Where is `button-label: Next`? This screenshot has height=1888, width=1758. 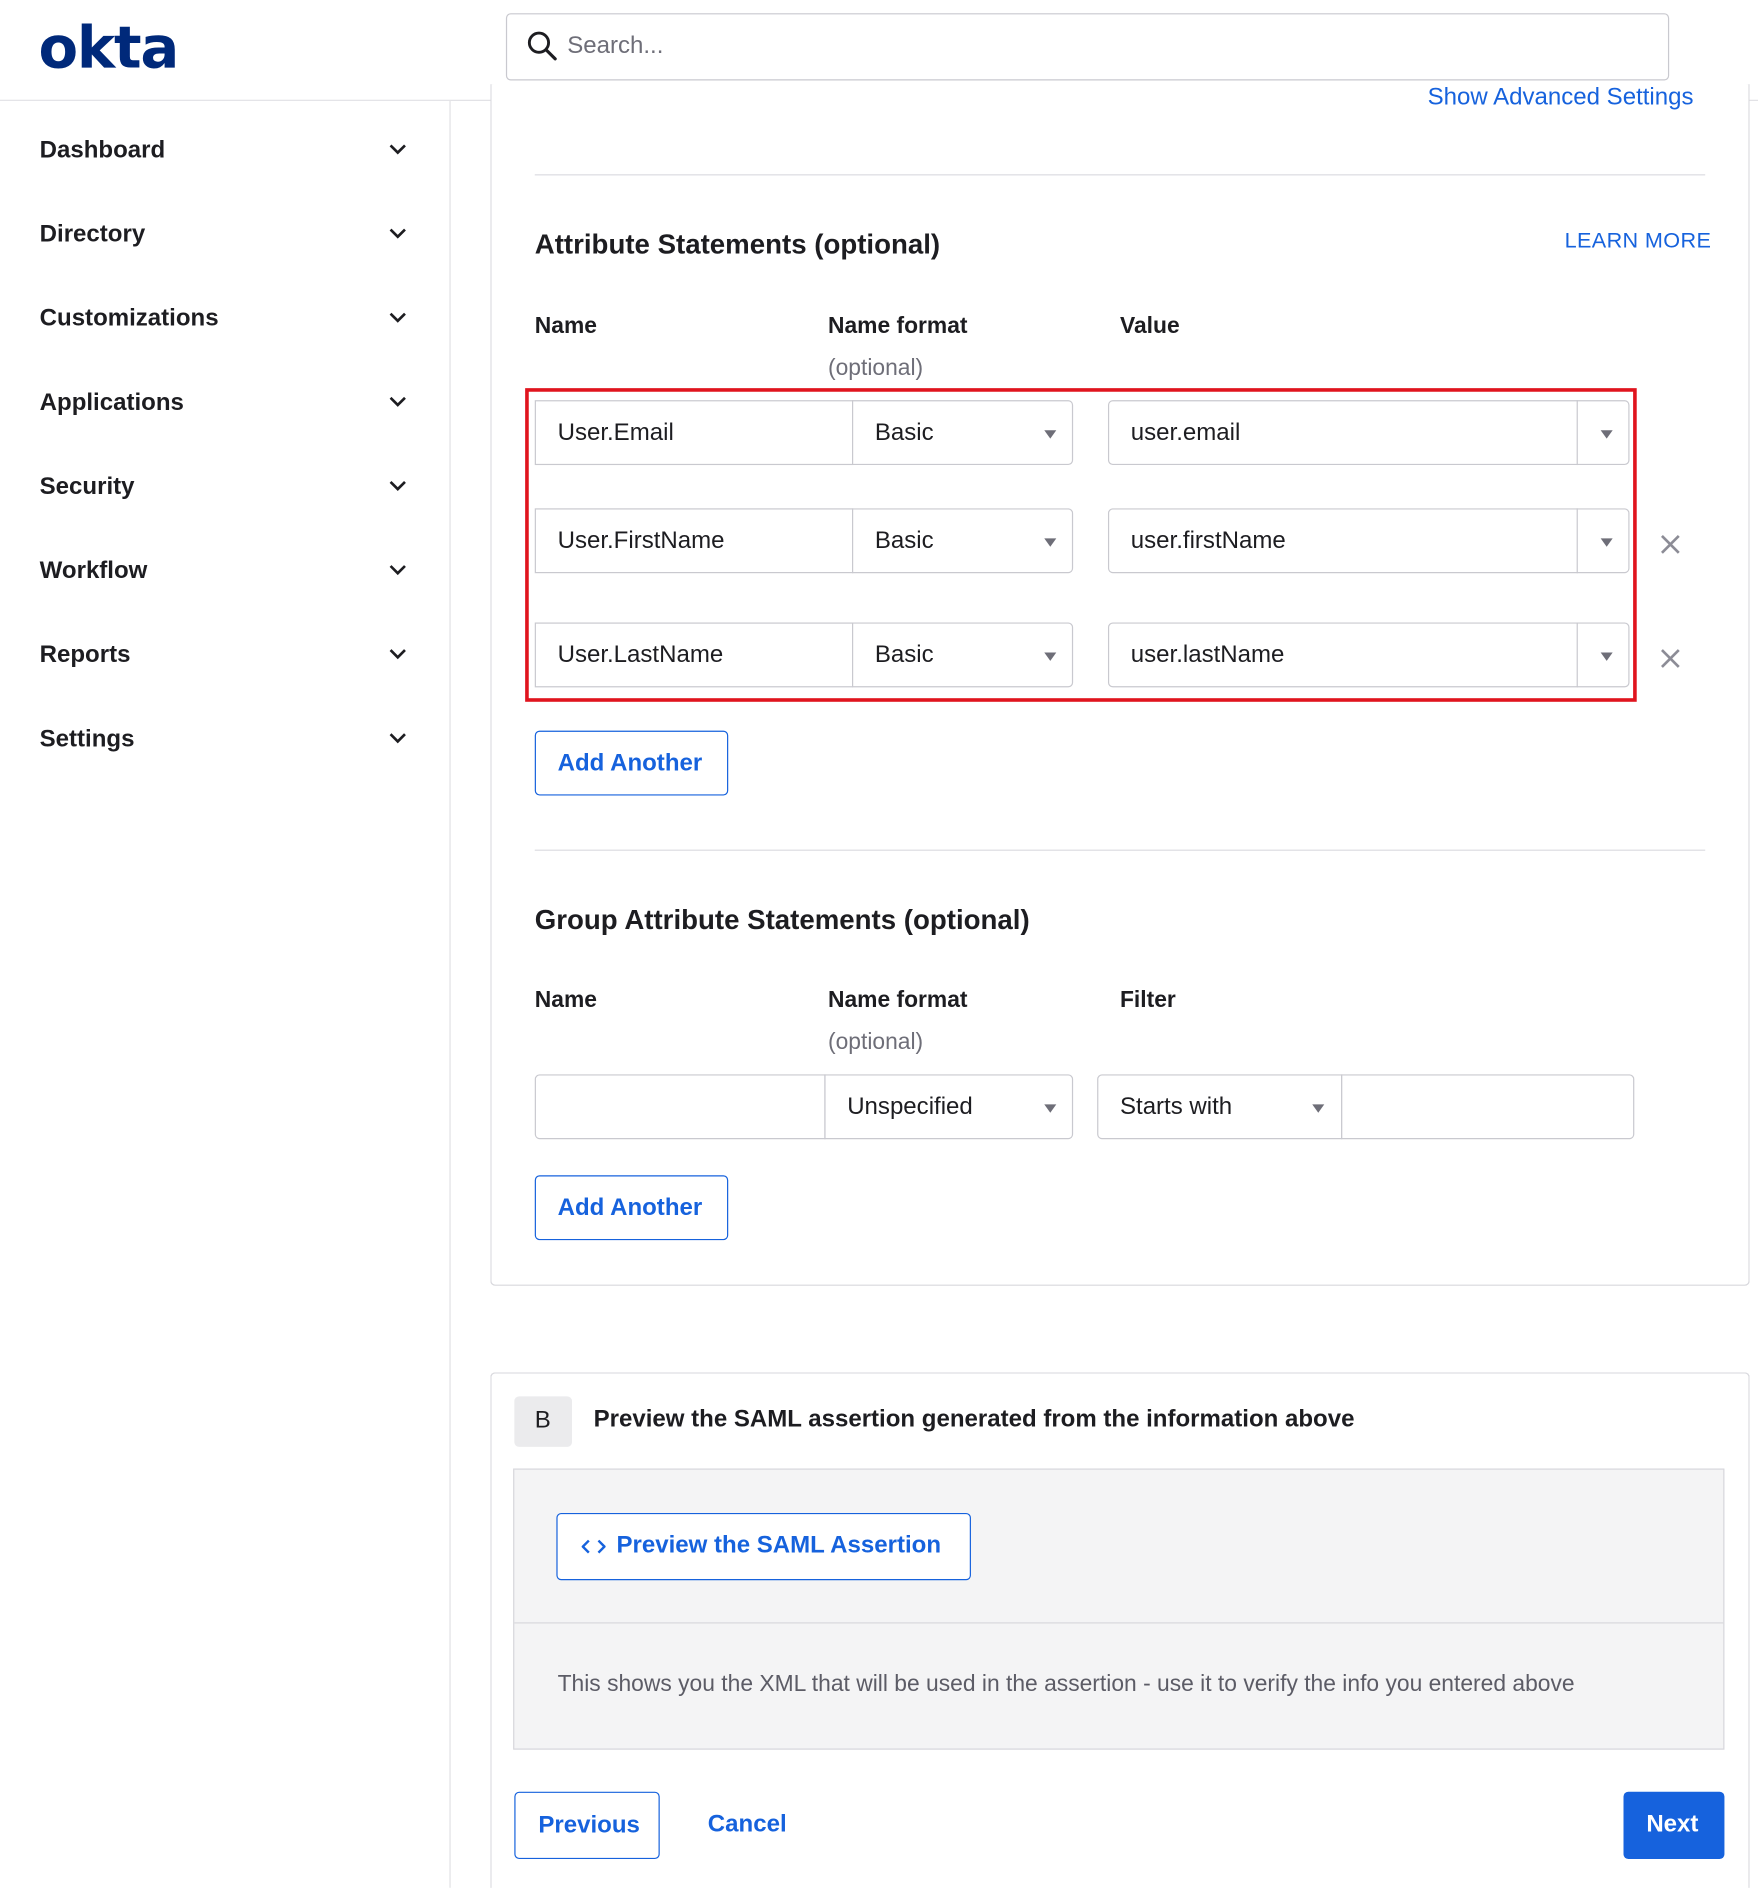
button-label: Next is located at coordinates (1672, 1824).